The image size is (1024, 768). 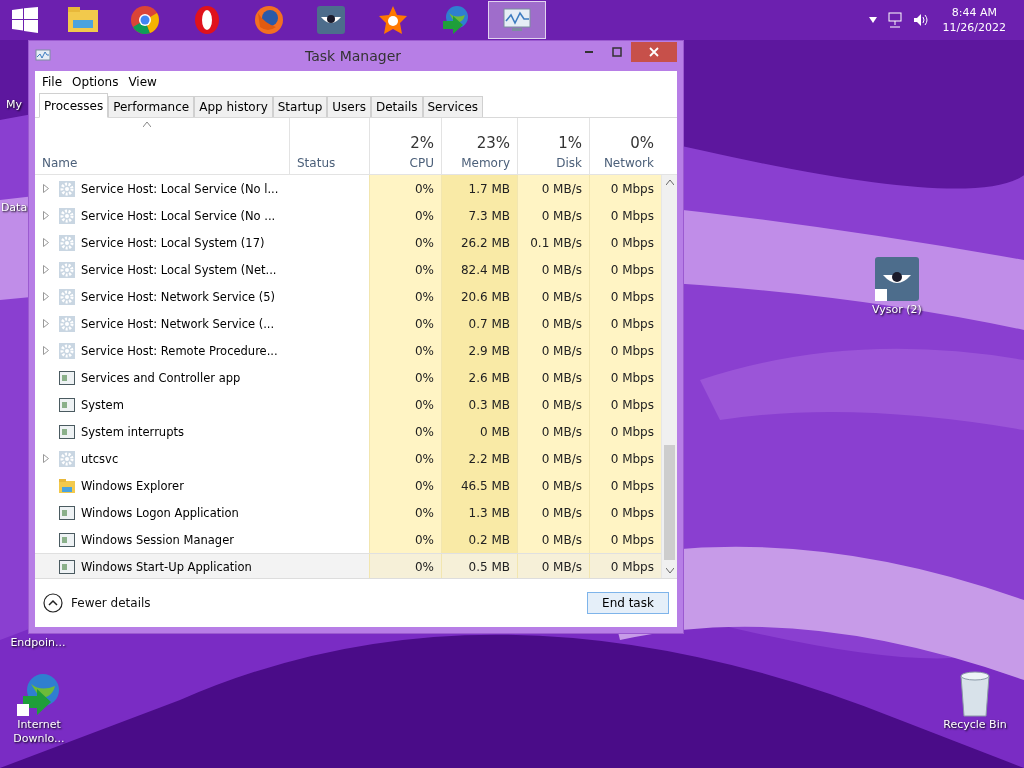 I want to click on speaker-icon, so click(x=920, y=20).